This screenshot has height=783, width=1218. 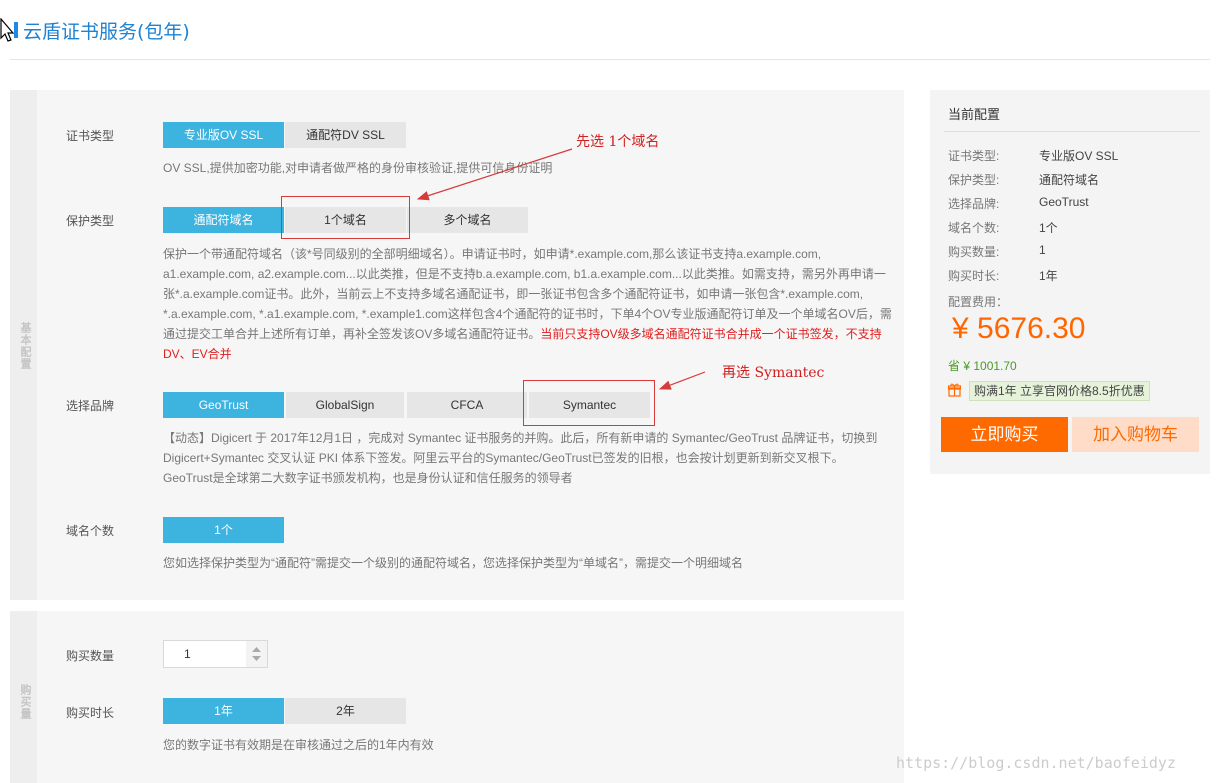 What do you see at coordinates (974, 114) in the screenshot?
I see `summary-title: 当前配置` at bounding box center [974, 114].